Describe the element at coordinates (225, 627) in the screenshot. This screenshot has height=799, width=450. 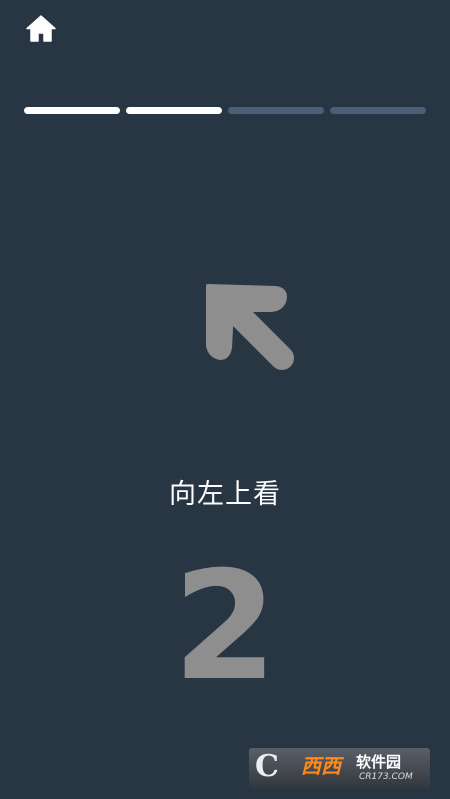
I see `countdown-number: 2` at that location.